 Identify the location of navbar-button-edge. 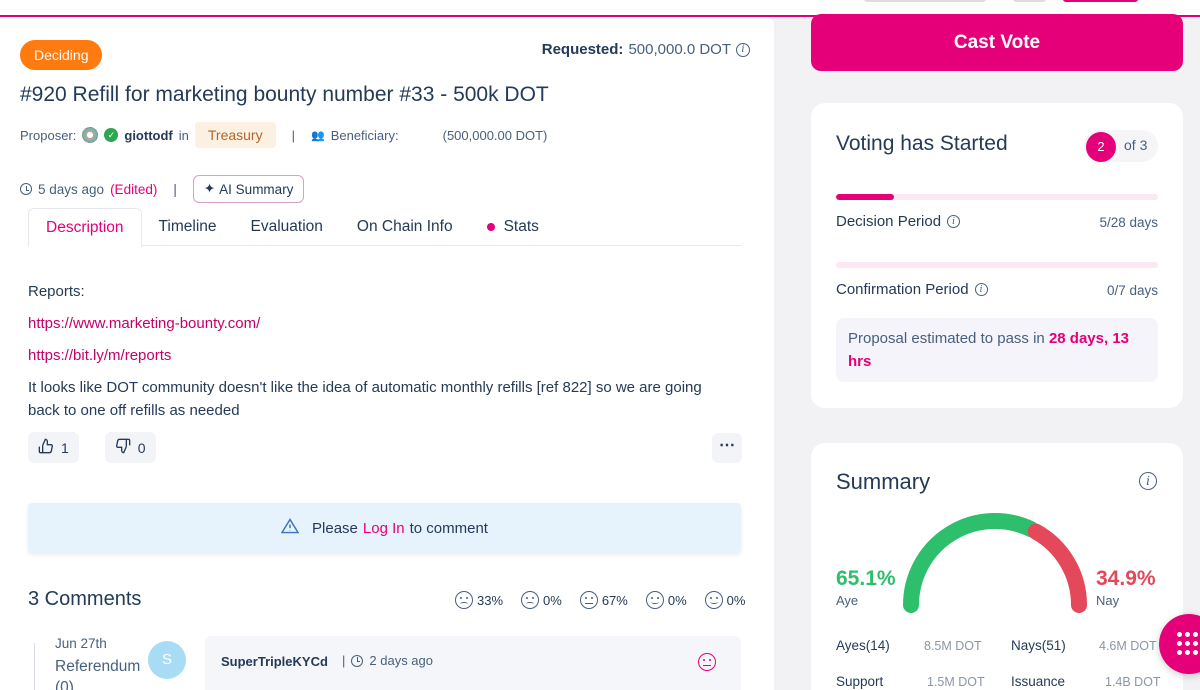
(1029, 1).